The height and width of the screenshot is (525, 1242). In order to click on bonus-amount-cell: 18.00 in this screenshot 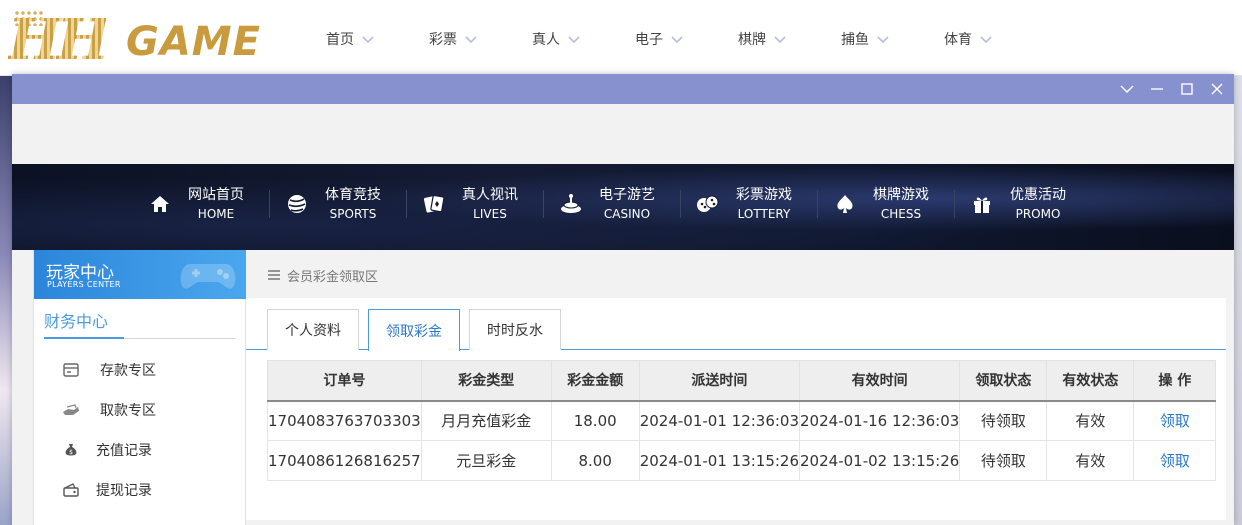, I will do `click(595, 420)`.